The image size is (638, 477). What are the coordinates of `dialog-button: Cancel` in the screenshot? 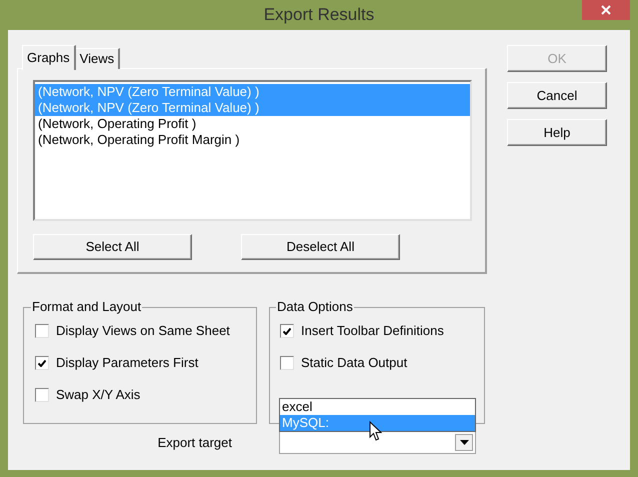 It's located at (557, 95).